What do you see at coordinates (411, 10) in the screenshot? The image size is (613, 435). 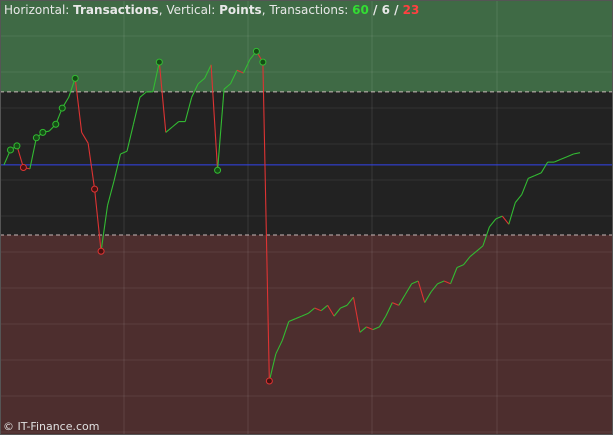 I see `lost-count: 23` at bounding box center [411, 10].